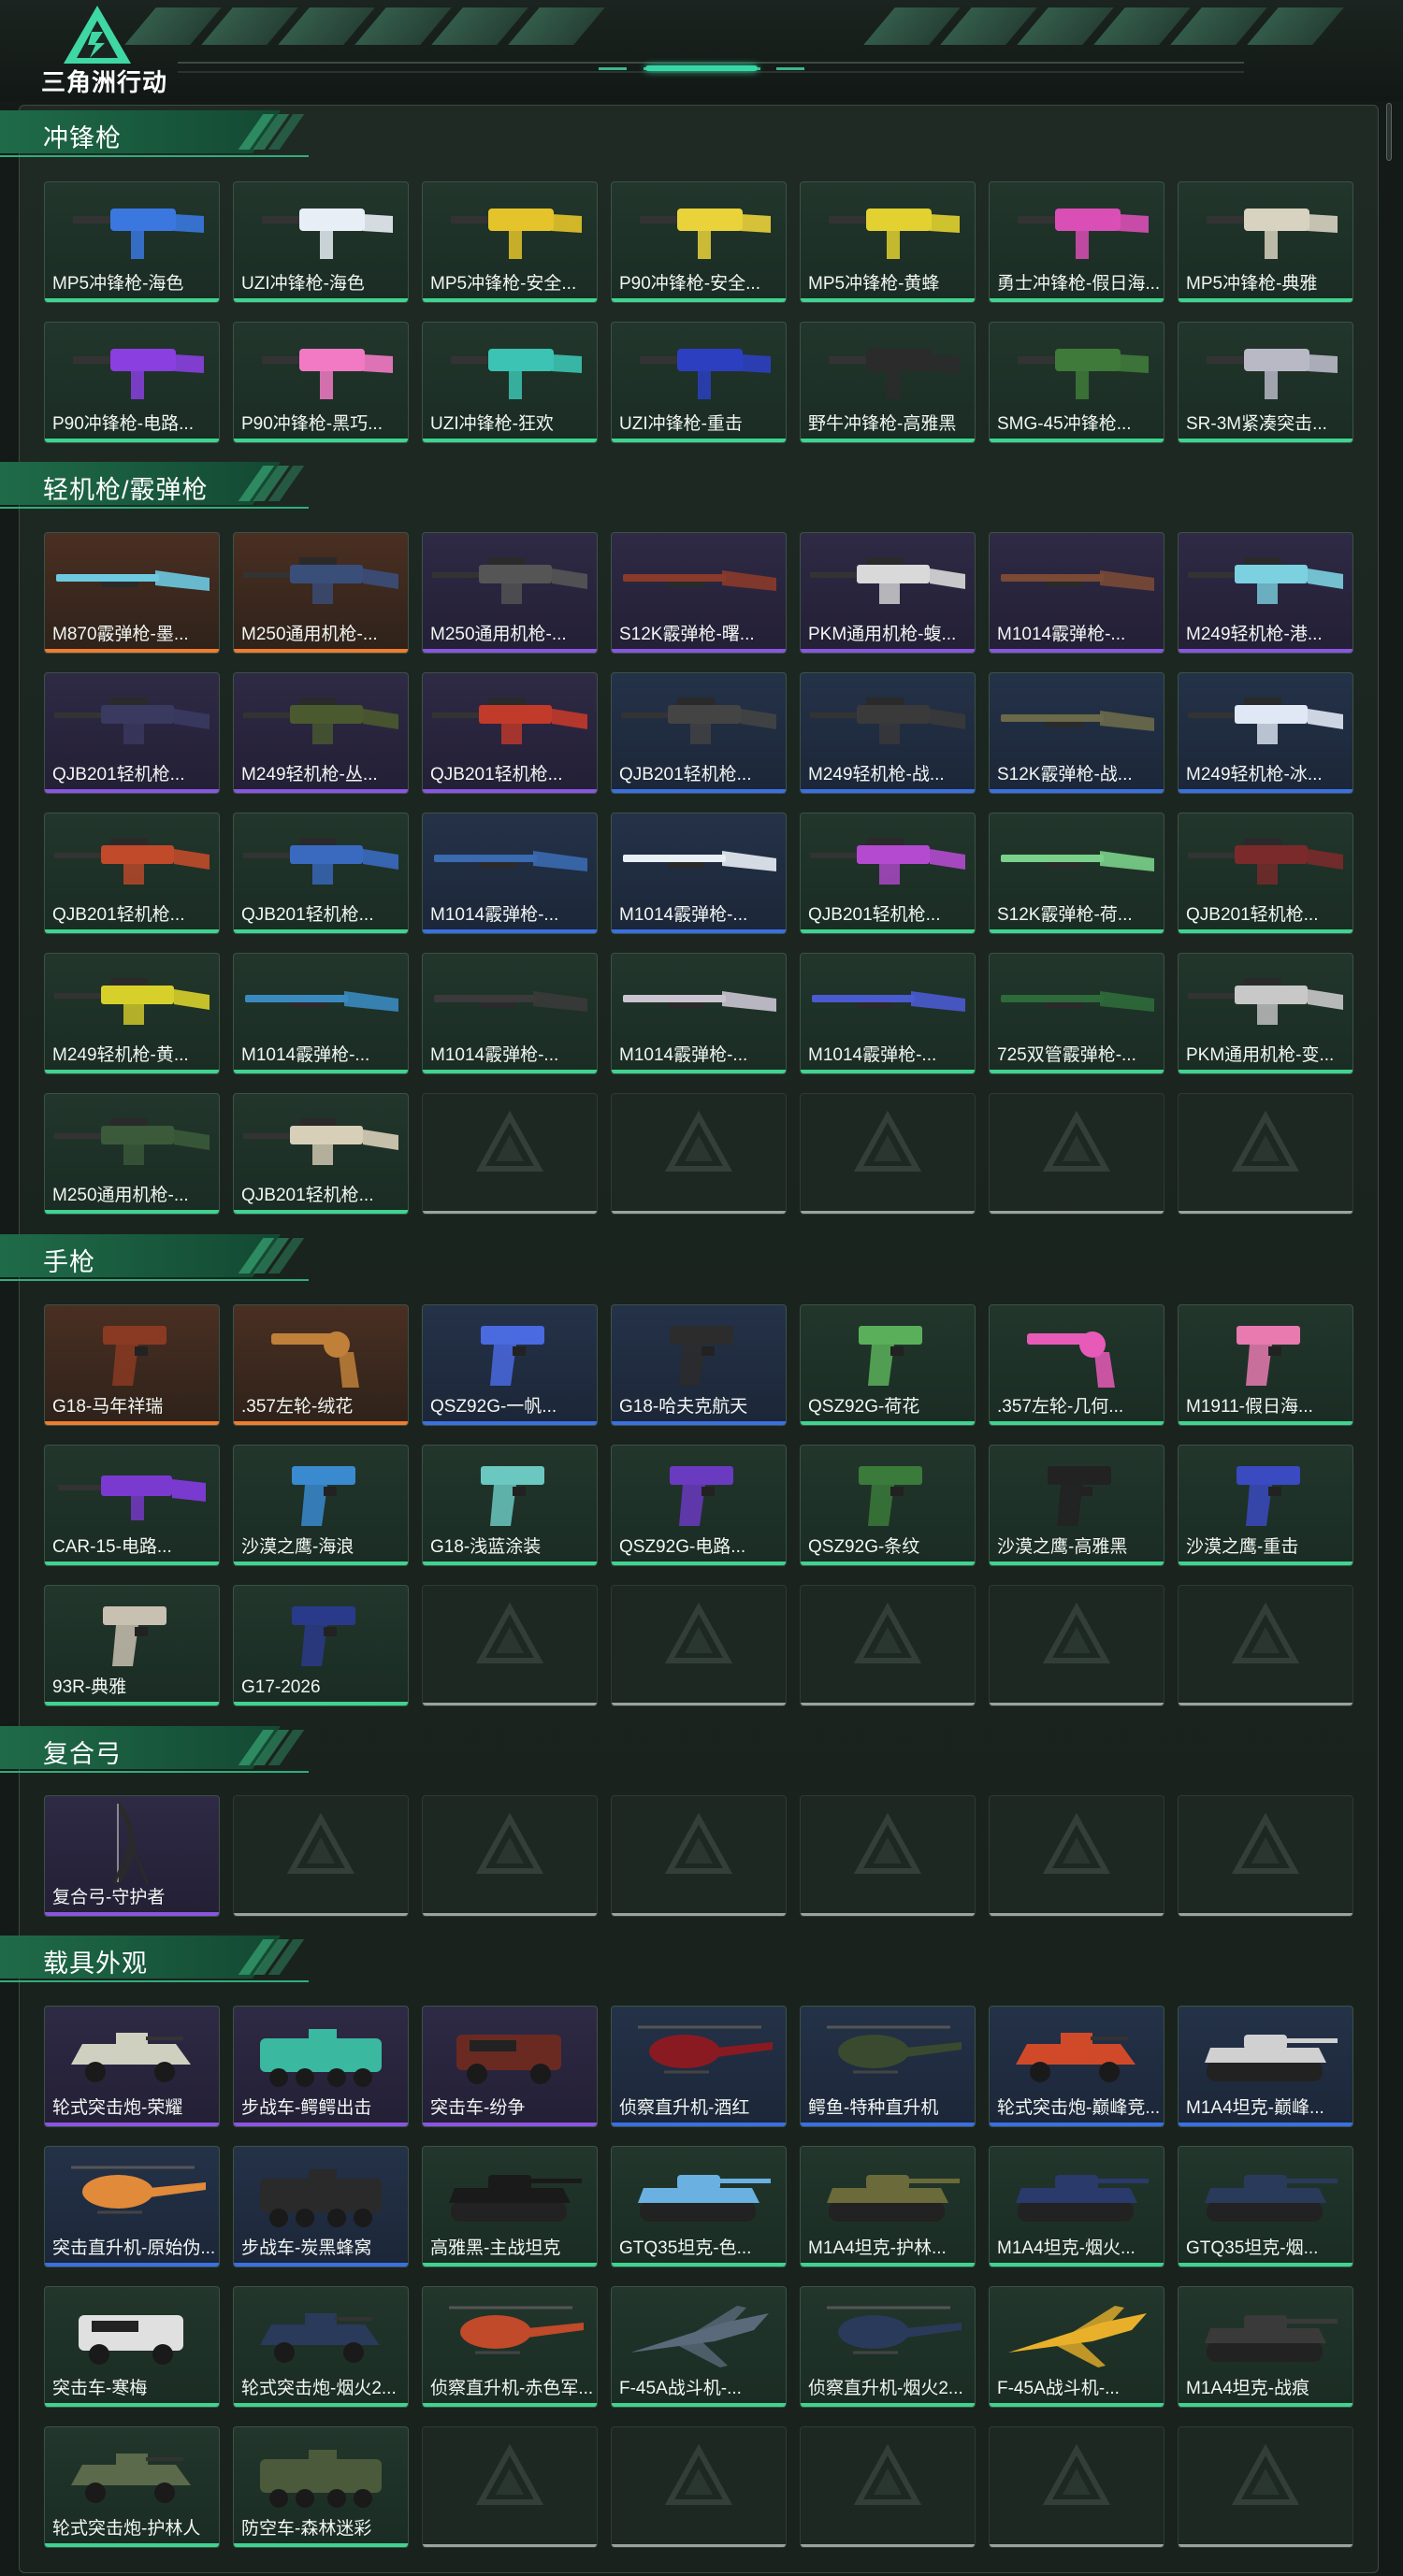  Describe the element at coordinates (888, 1506) in the screenshot. I see `item-card: QSZ92G-条纹` at that location.